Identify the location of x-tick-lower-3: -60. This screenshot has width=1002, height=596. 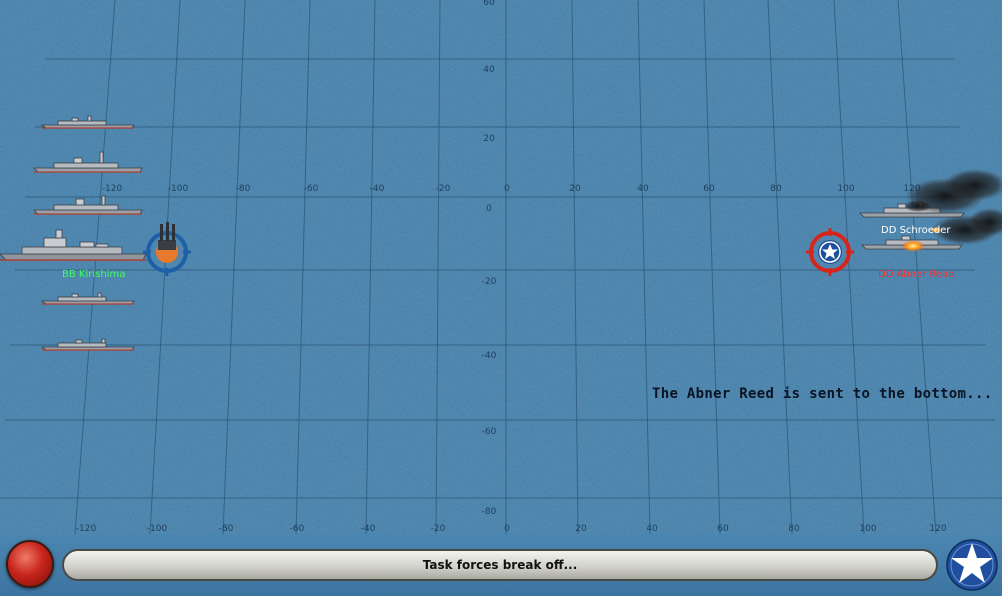
(297, 529).